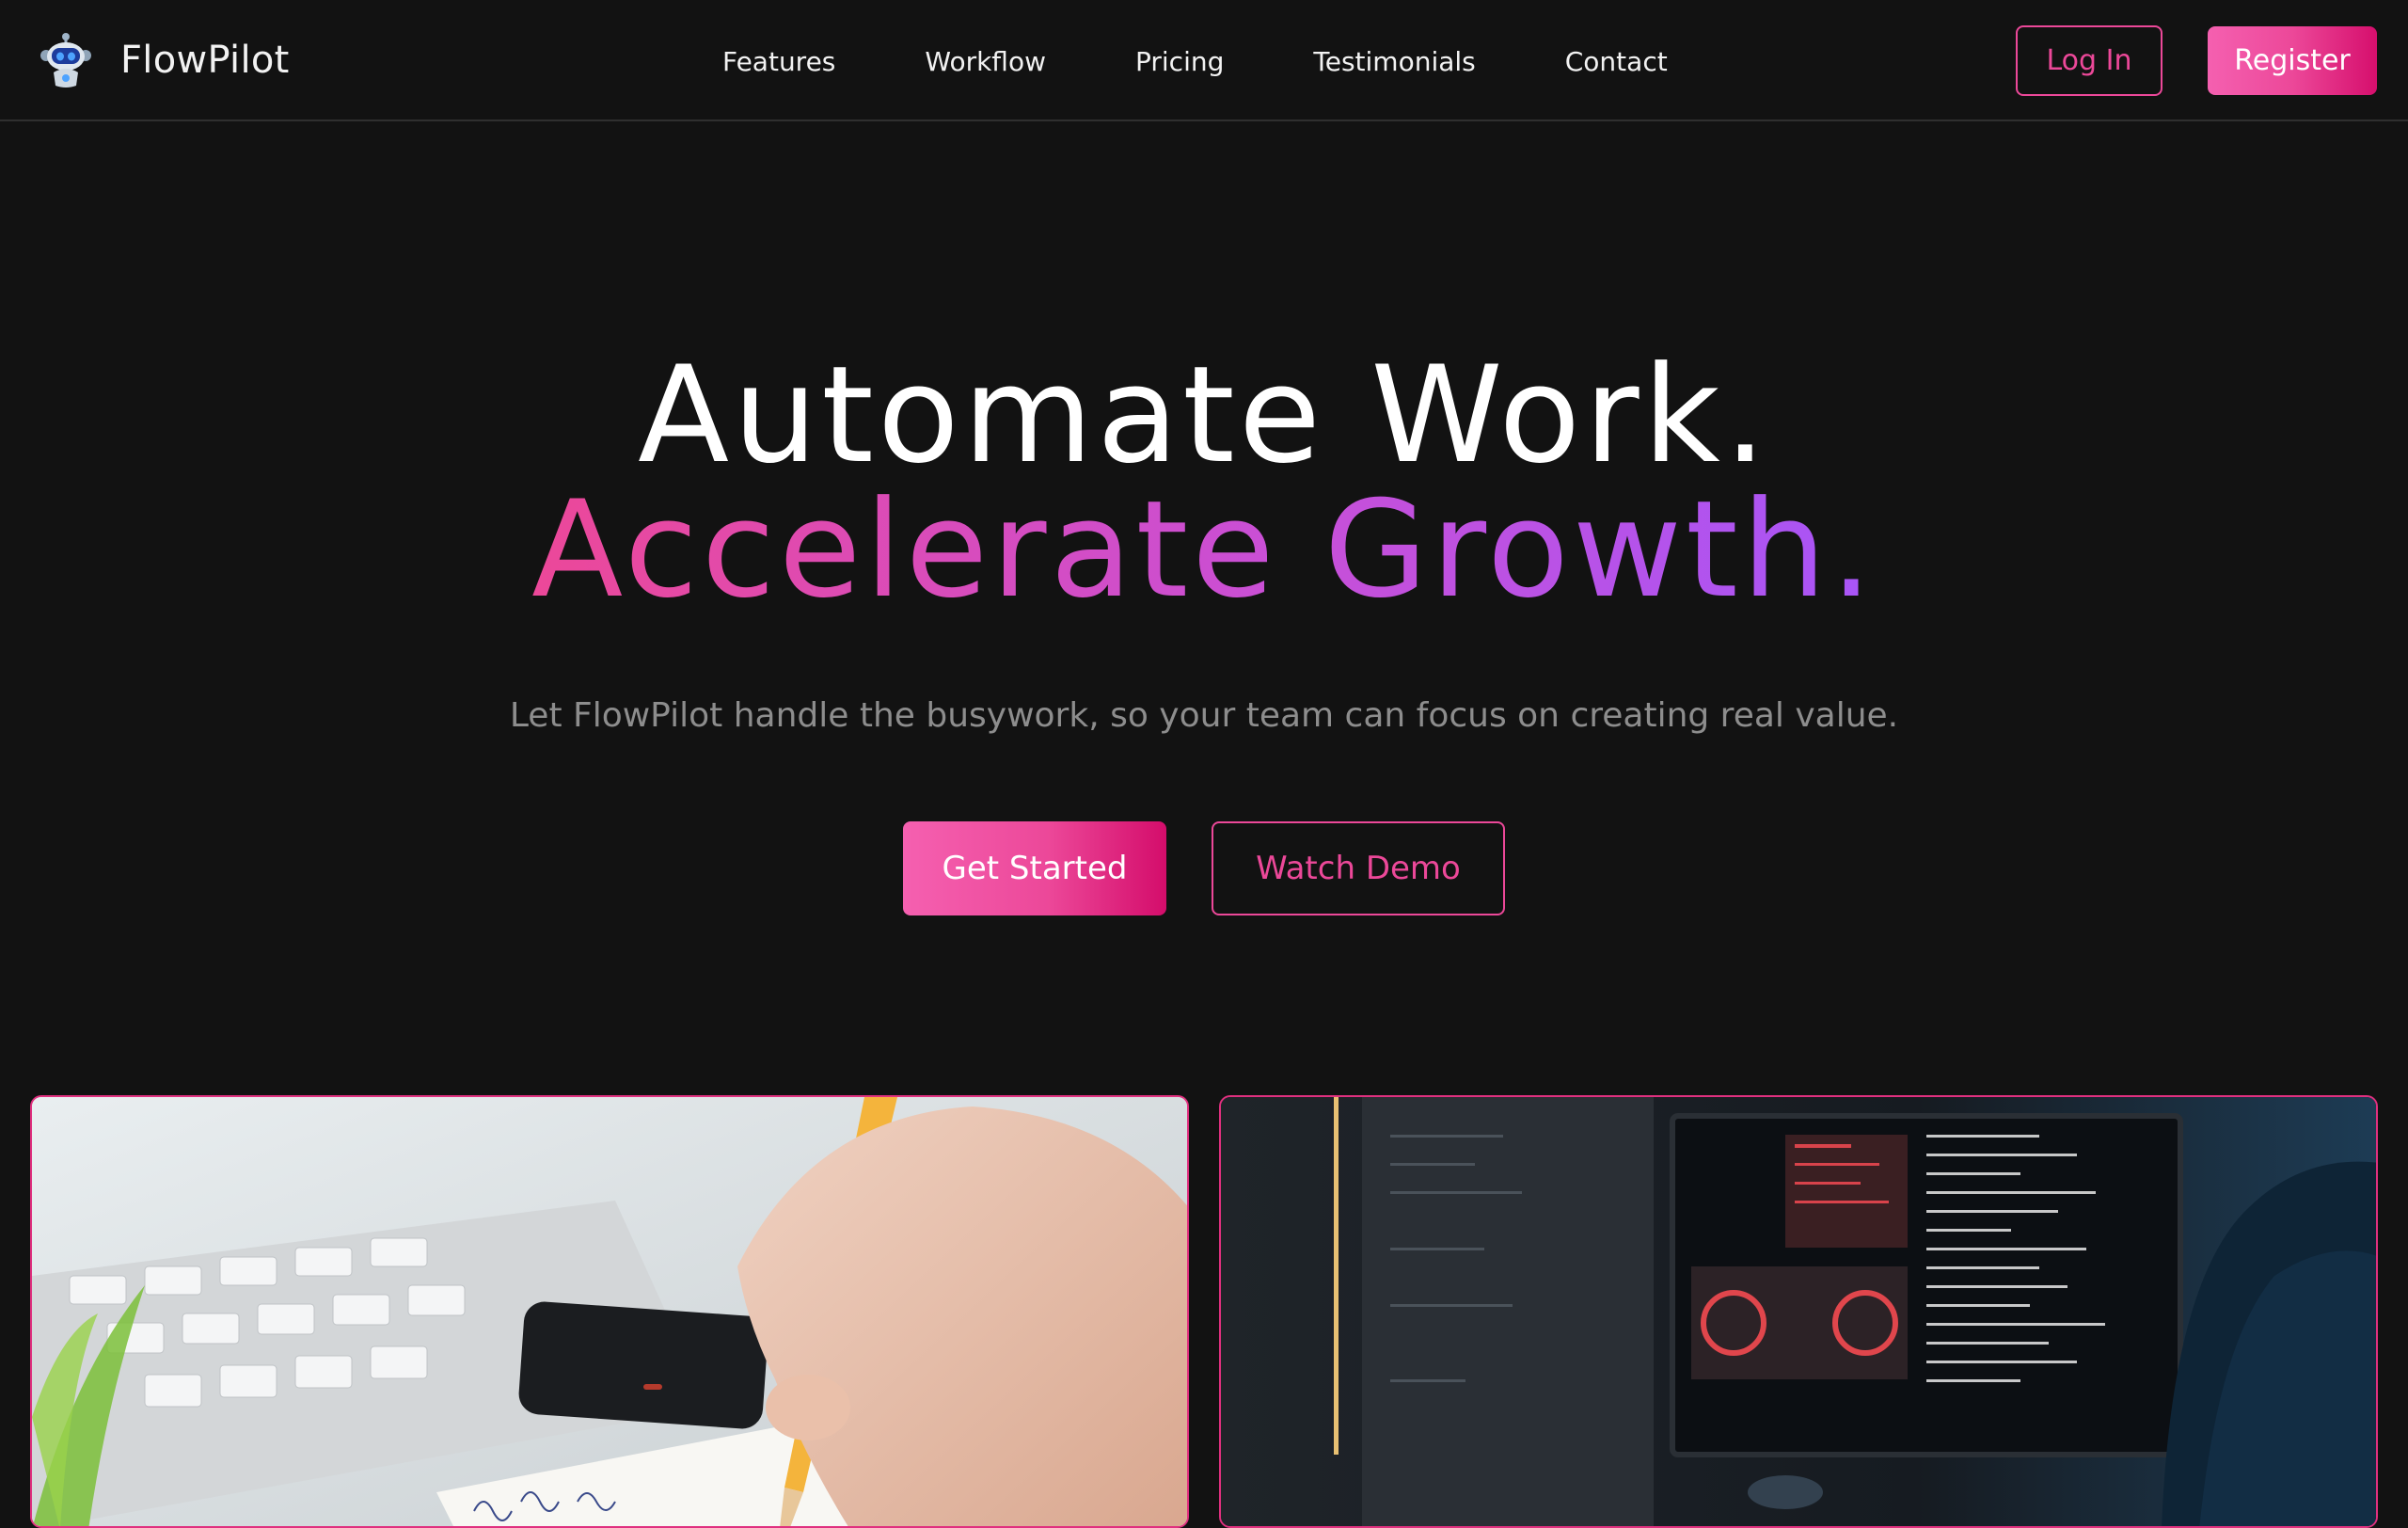 The image size is (2408, 1528). I want to click on developer-monitor-code-image, so click(1799, 1311).